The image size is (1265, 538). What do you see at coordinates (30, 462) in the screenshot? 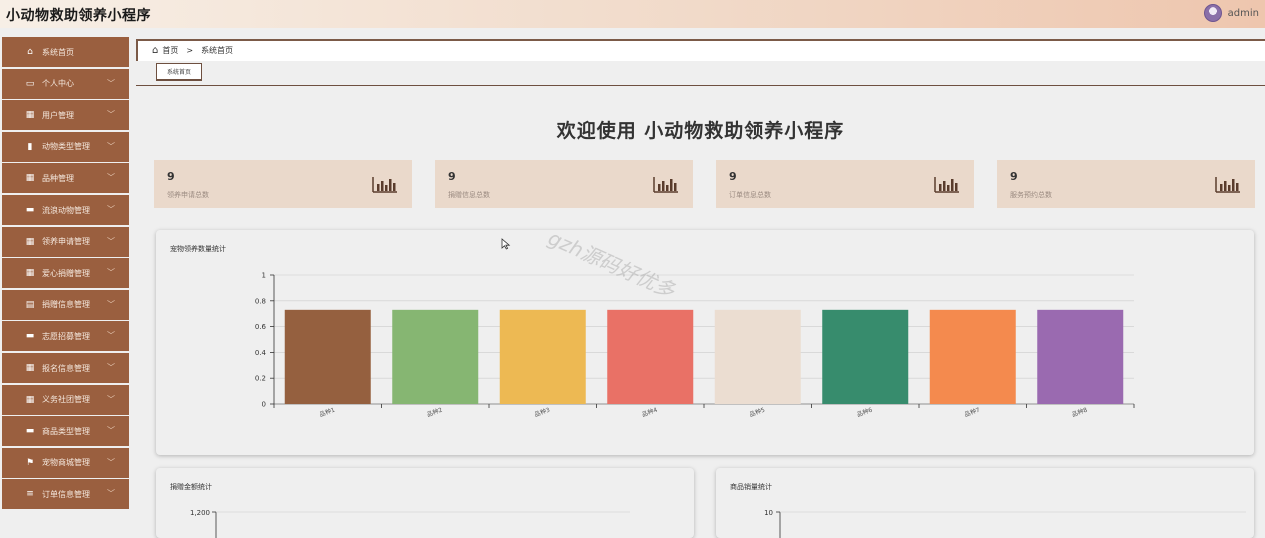
I see `flag-icon: ⚑` at bounding box center [30, 462].